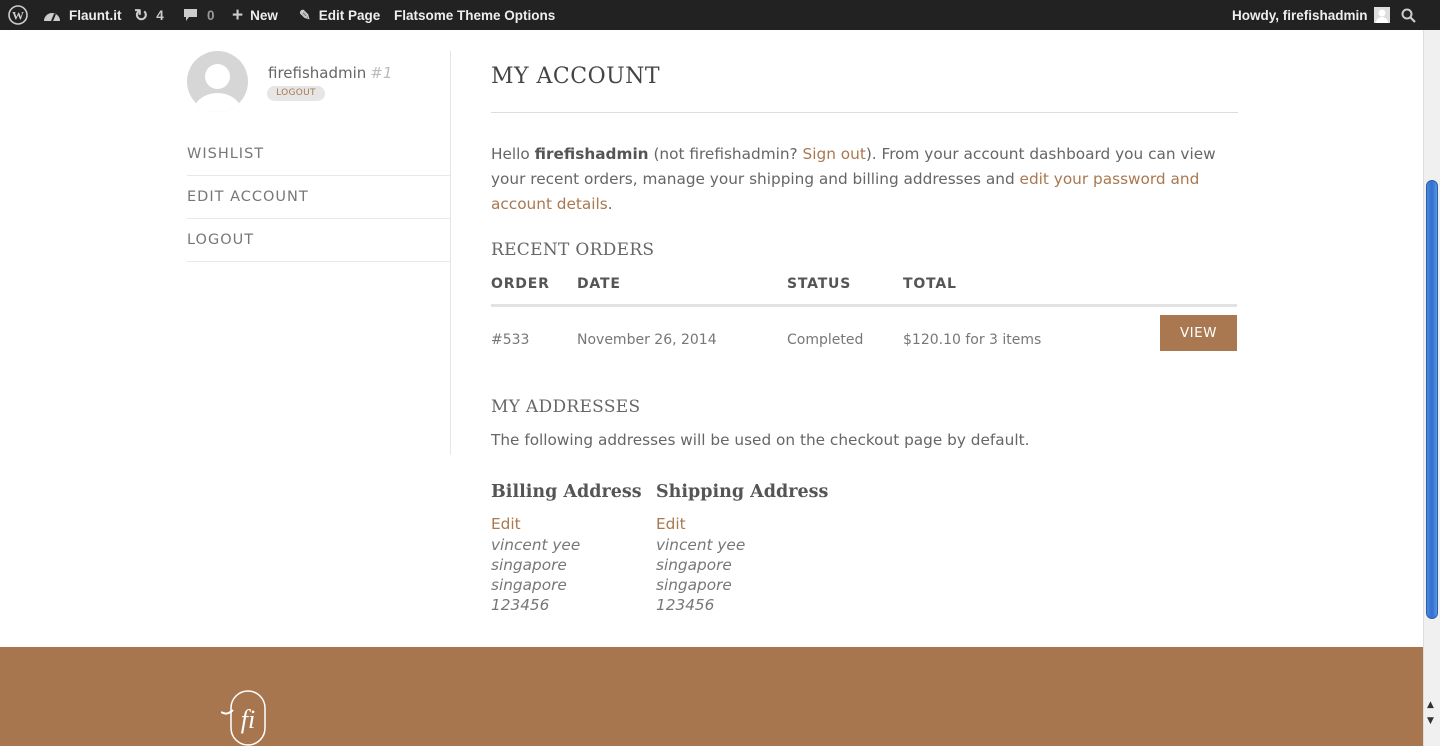  I want to click on shipping-address-line: vincent yee, so click(701, 545).